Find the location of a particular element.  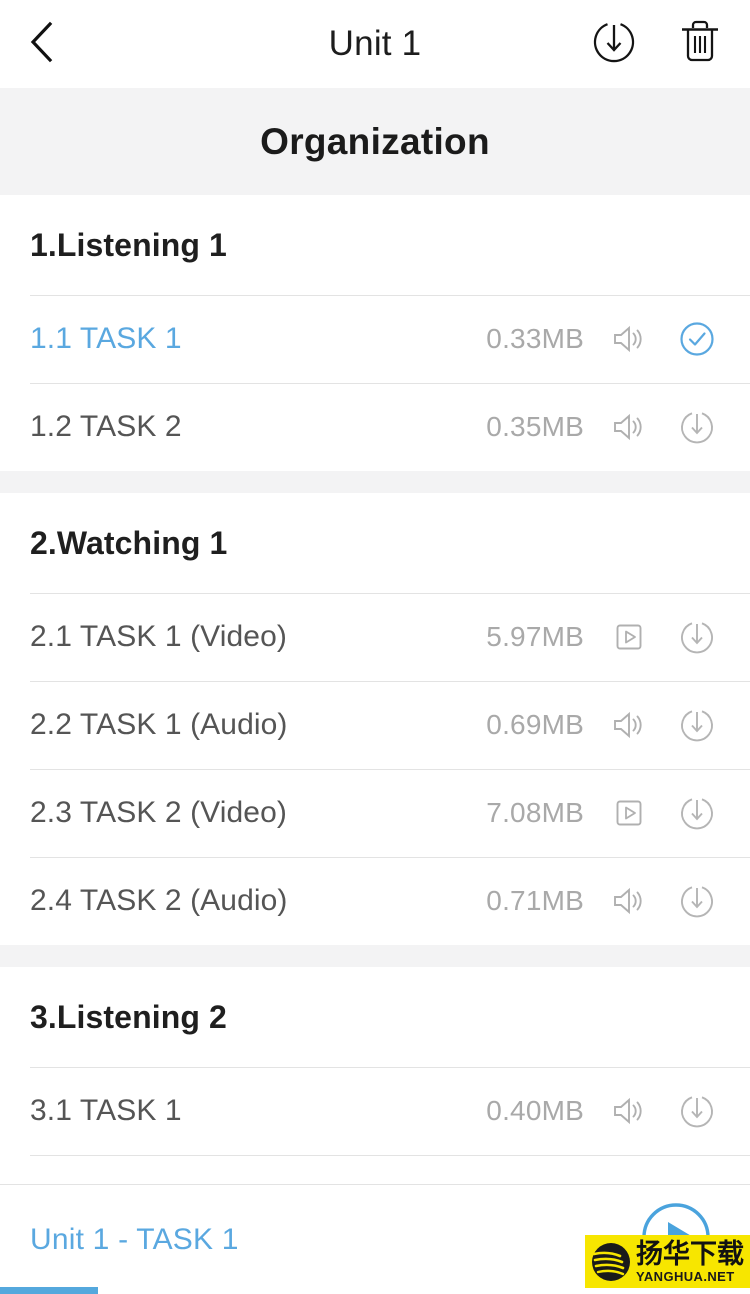

row-title: 2.2 TASK 1 (Audio) is located at coordinates (159, 724).